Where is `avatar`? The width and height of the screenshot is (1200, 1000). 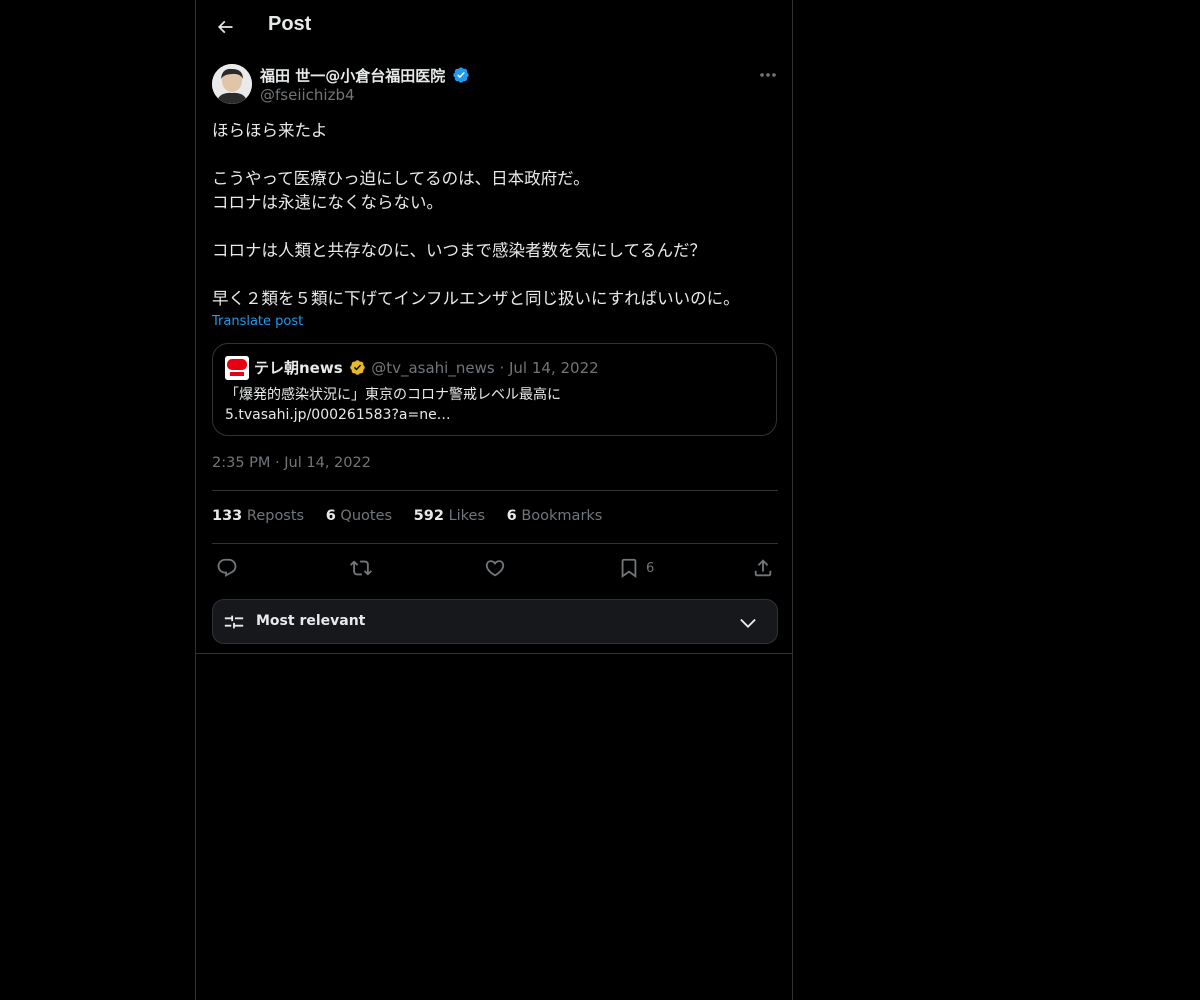
avatar is located at coordinates (232, 84).